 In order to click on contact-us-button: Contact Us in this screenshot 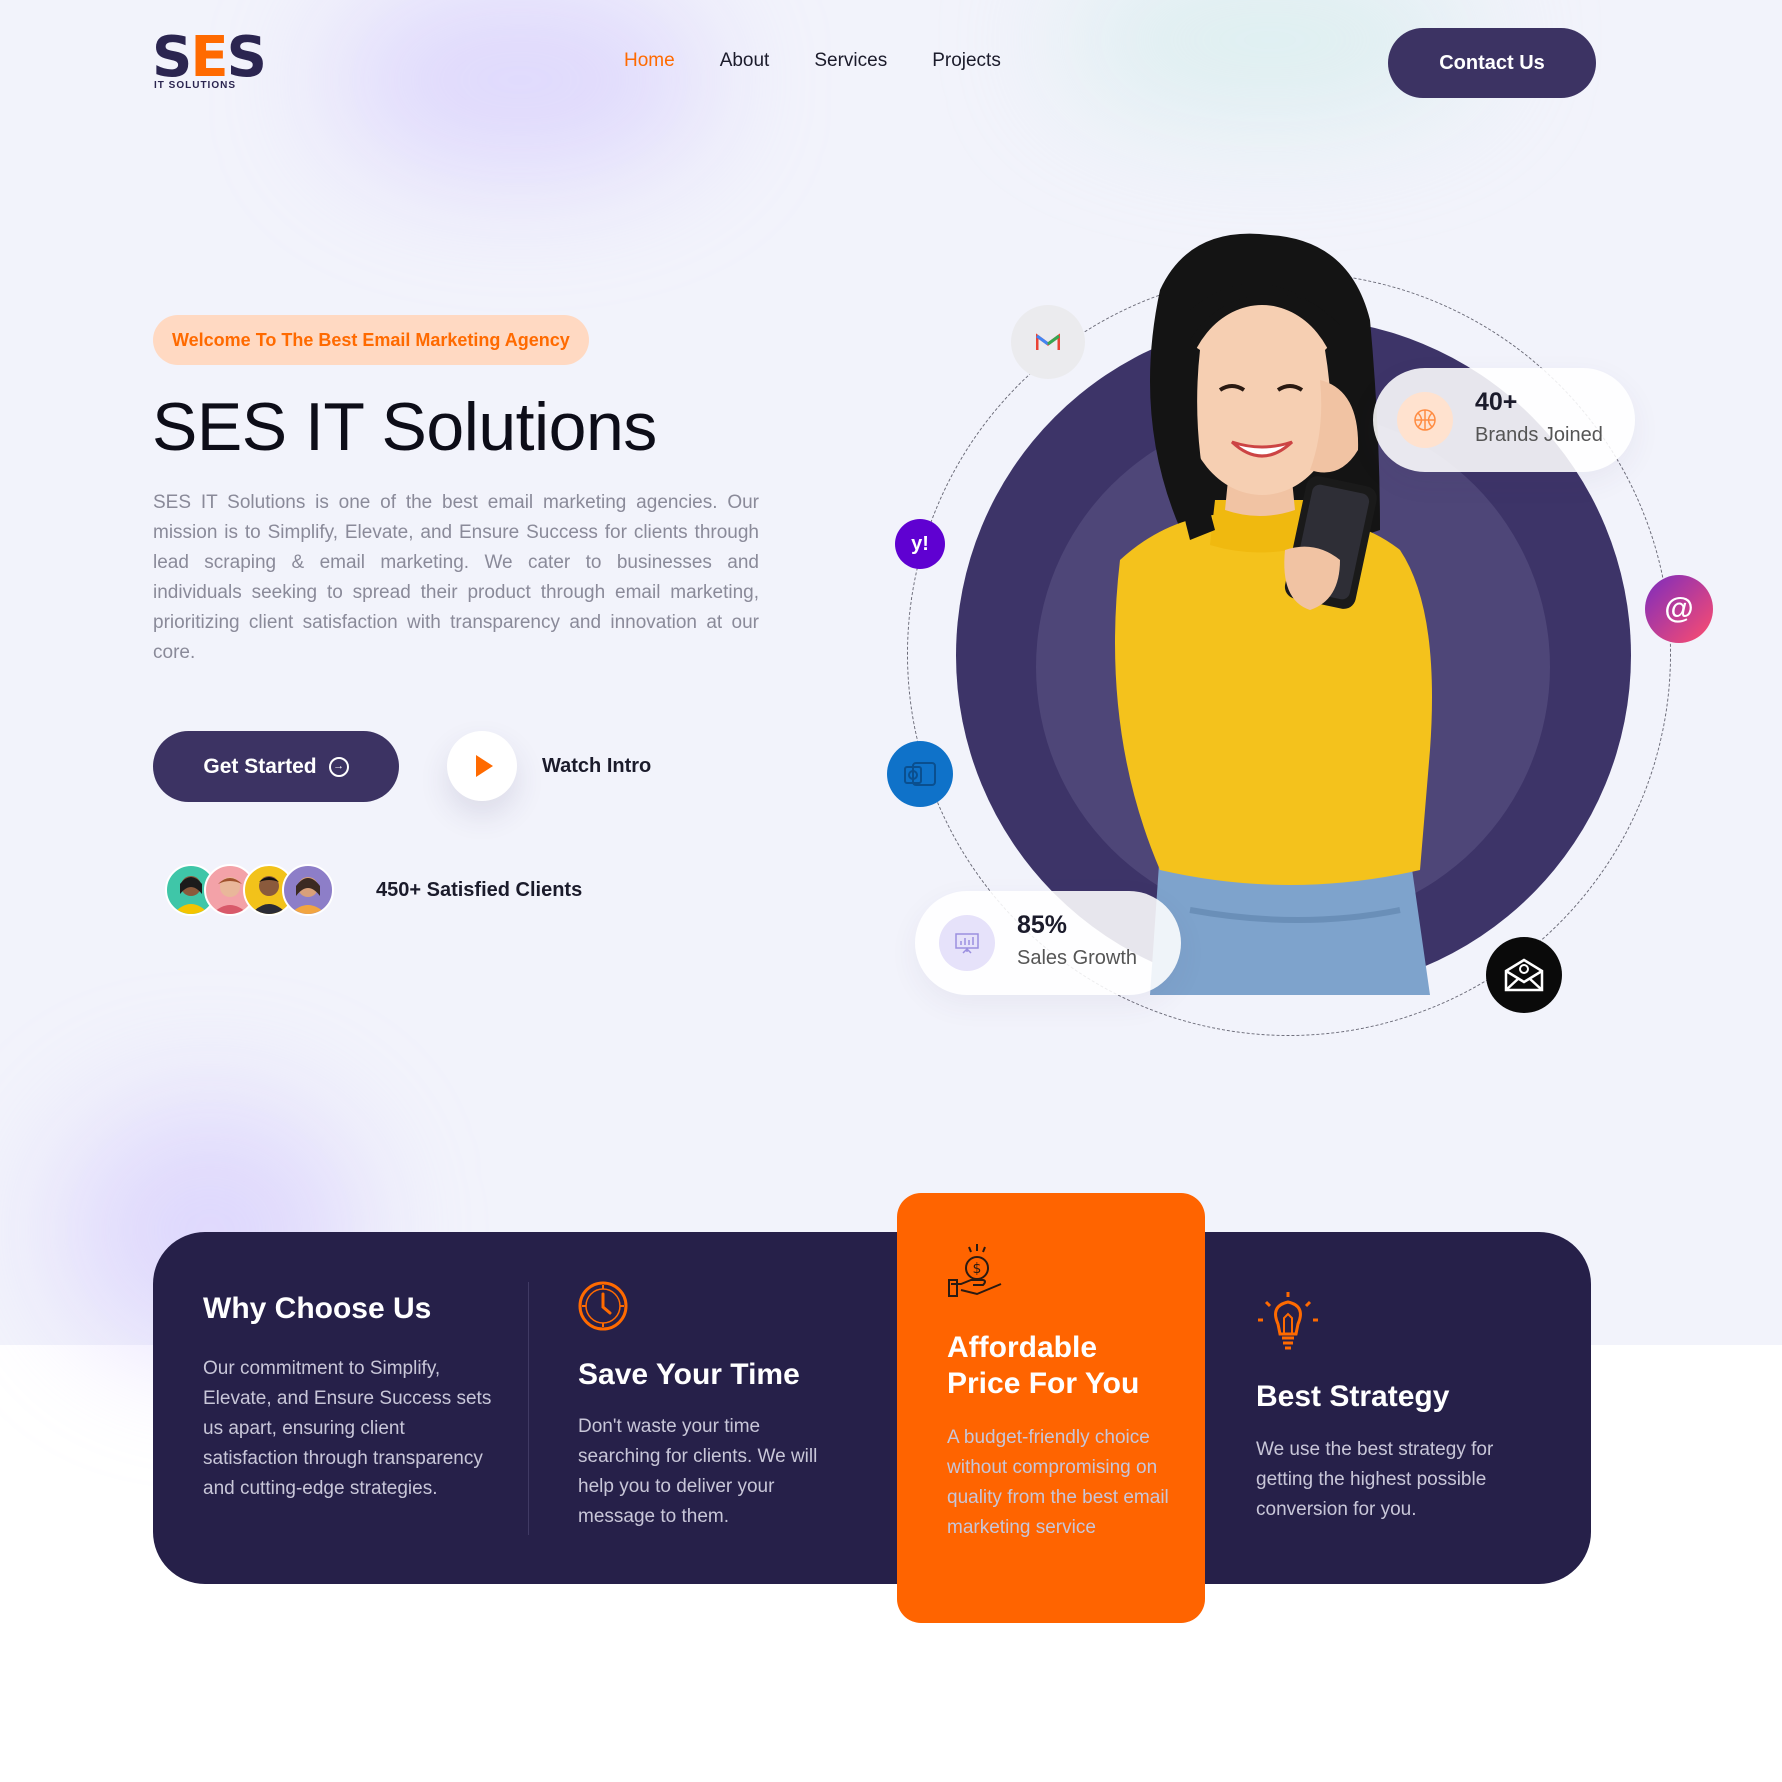, I will do `click(1492, 63)`.